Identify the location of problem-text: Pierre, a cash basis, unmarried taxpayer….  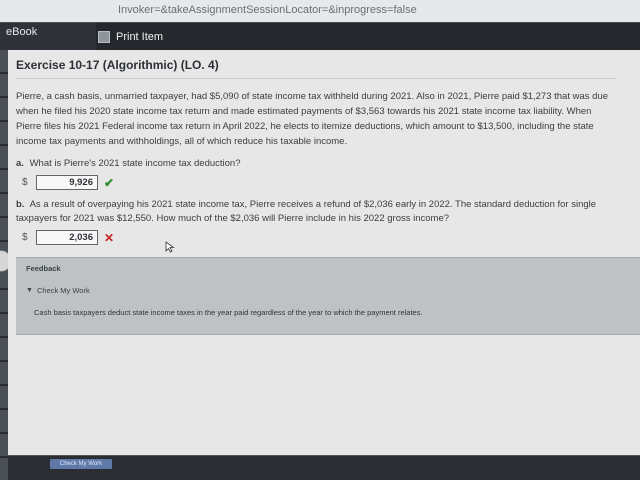
(312, 119).